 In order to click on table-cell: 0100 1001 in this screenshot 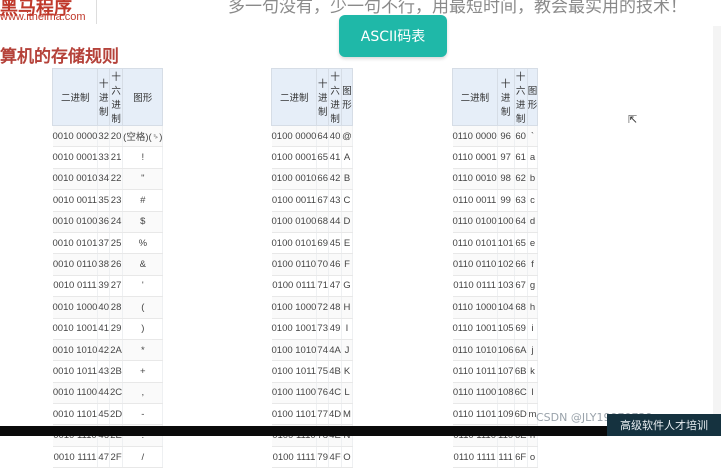, I will do `click(294, 329)`.